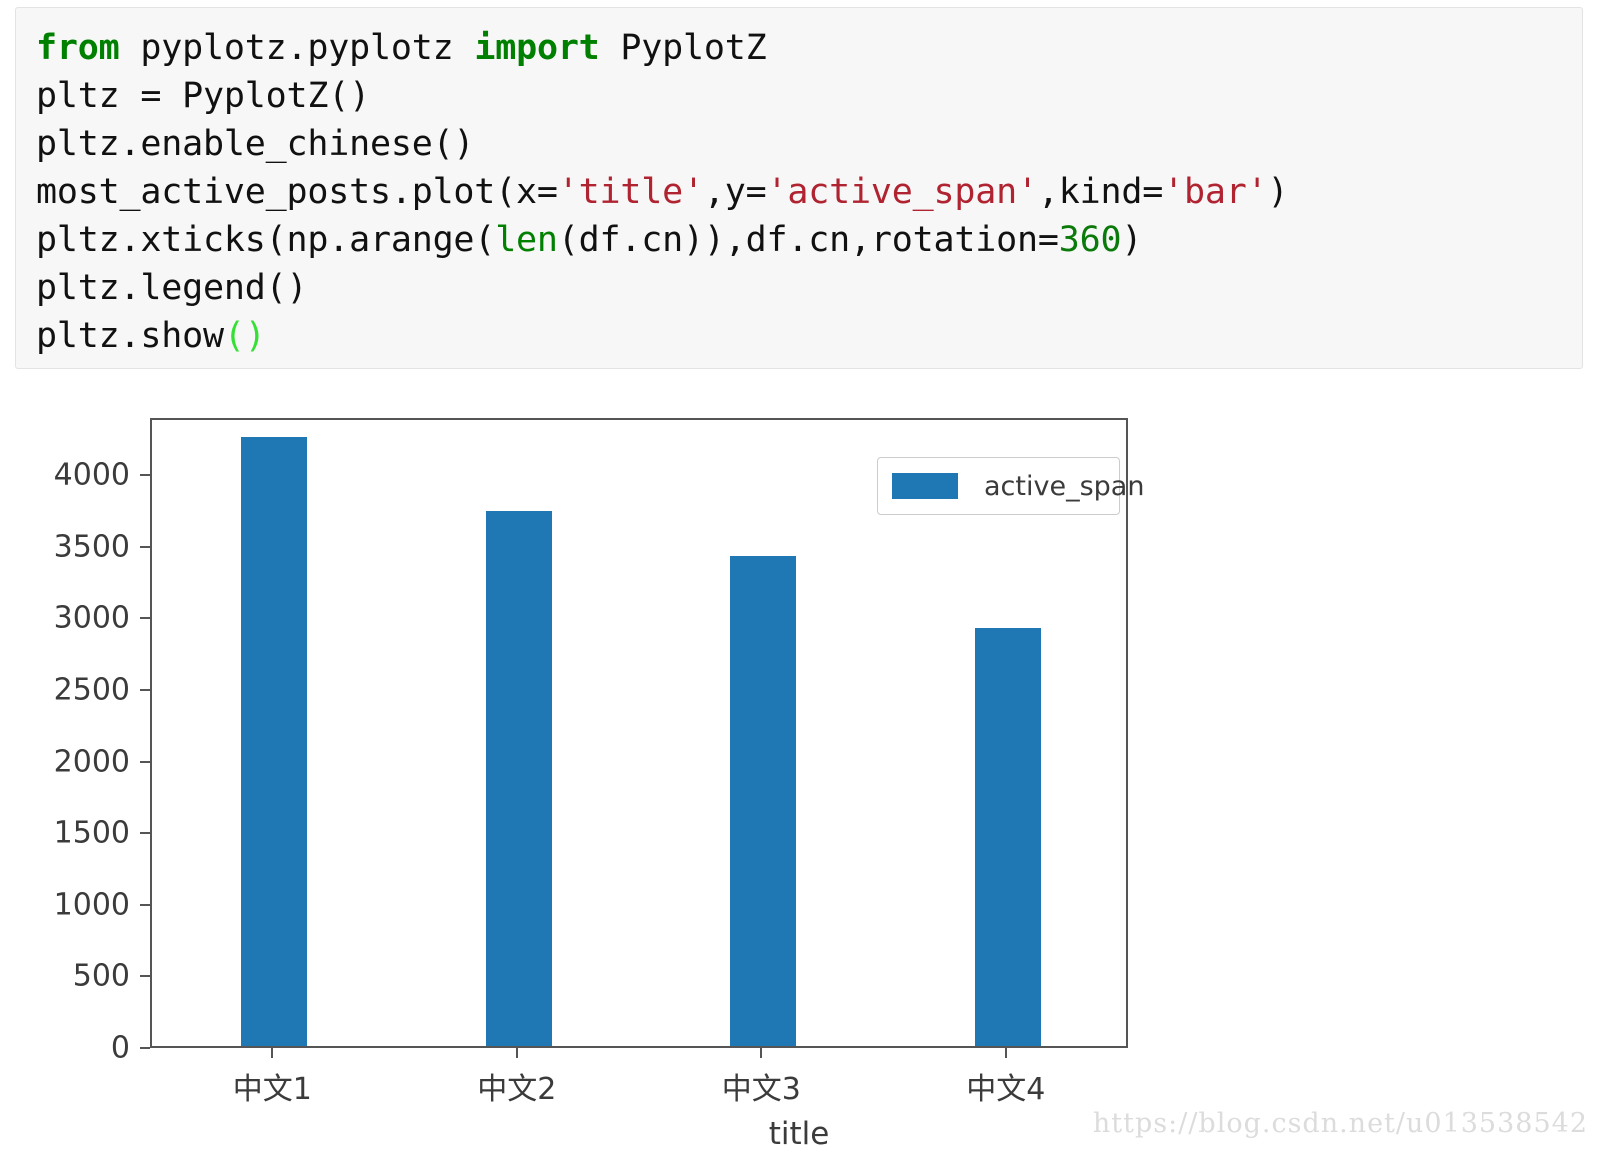 The image size is (1598, 1170). Describe the element at coordinates (272, 1089) in the screenshot. I see `x-axis-tick-label: 中文1` at that location.